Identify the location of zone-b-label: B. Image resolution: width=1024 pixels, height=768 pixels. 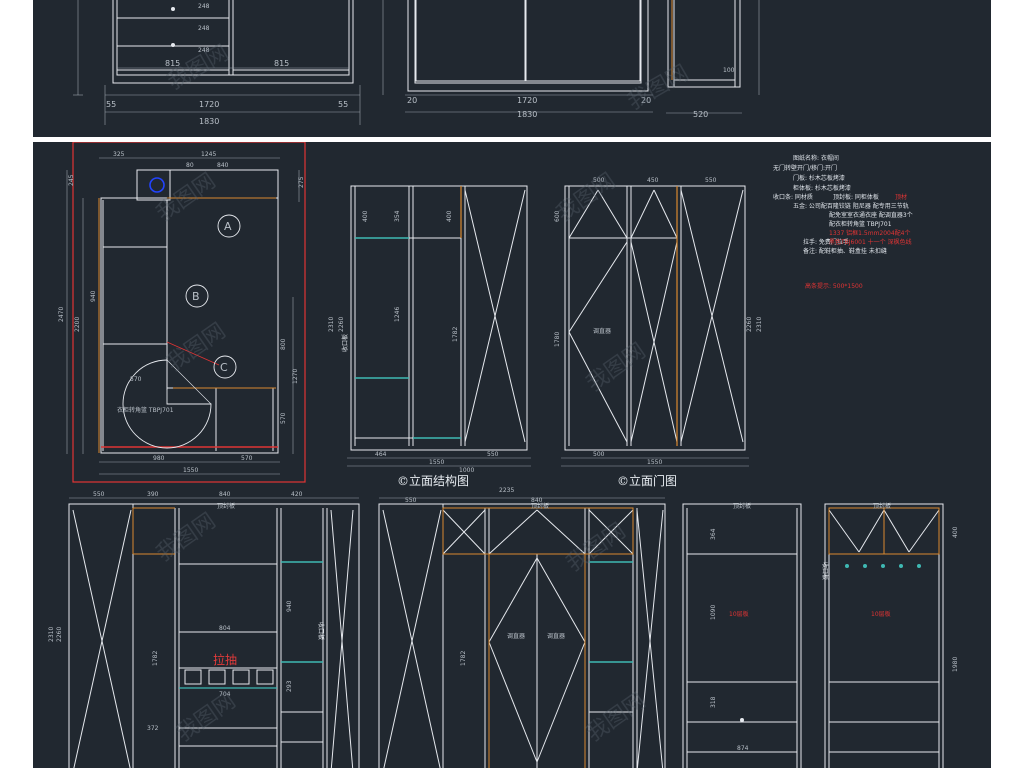
(196, 296).